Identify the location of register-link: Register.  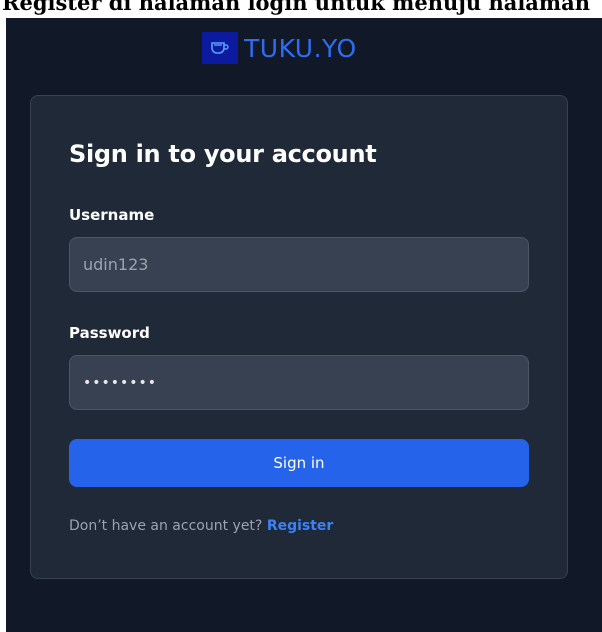
(300, 526).